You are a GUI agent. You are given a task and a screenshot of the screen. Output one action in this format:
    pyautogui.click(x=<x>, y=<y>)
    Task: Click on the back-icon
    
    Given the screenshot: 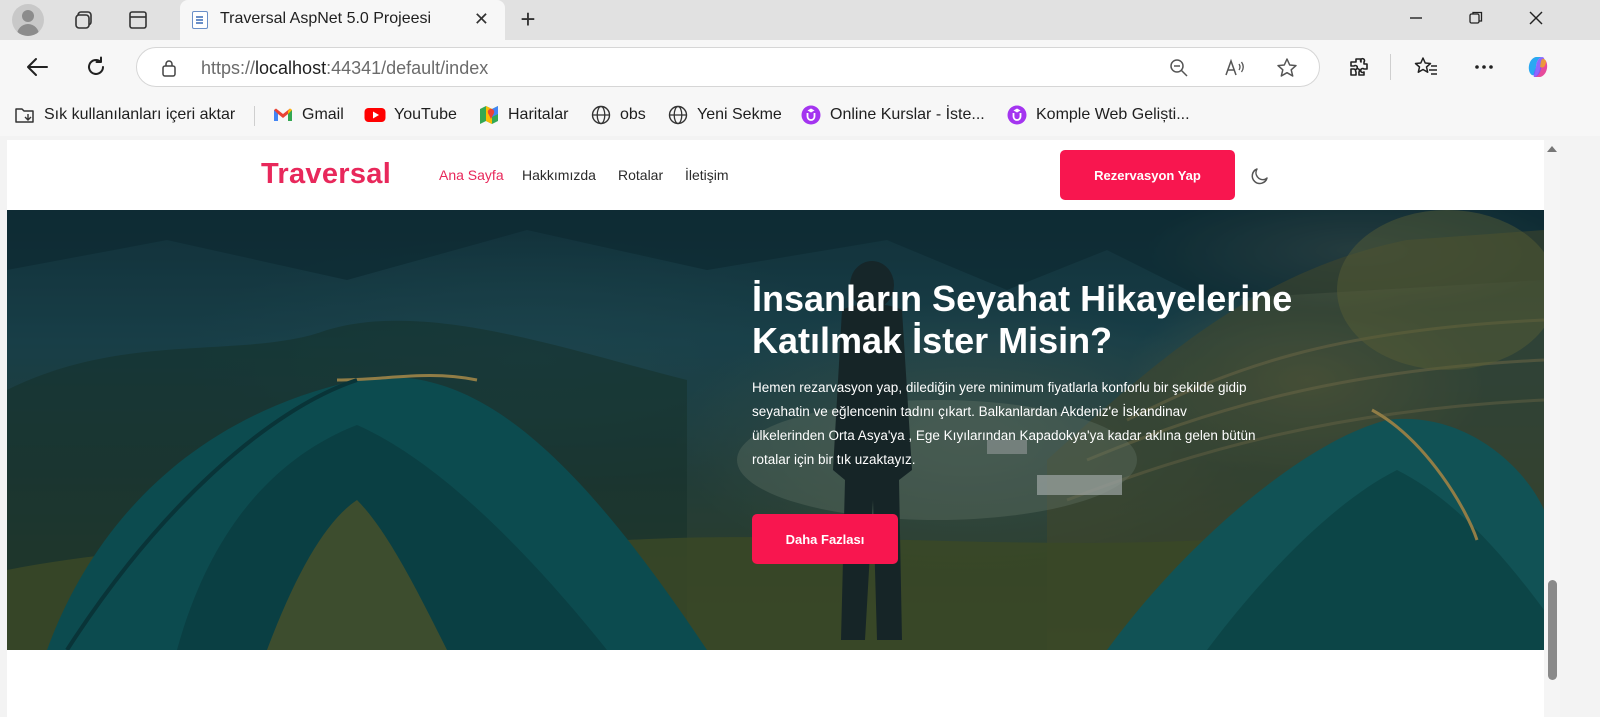 What is the action you would take?
    pyautogui.click(x=37, y=67)
    